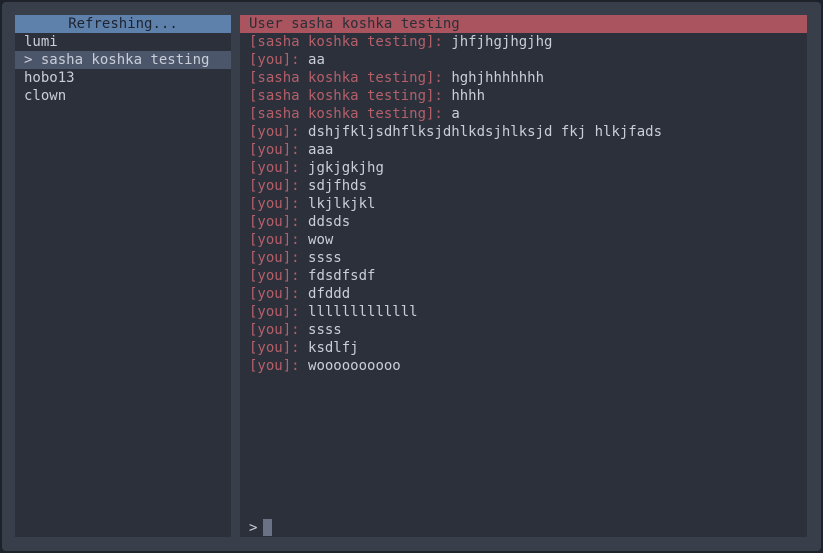 This screenshot has height=553, width=823. What do you see at coordinates (528, 96) in the screenshot?
I see `message-row: [sasha koshka testing]: hhhh` at bounding box center [528, 96].